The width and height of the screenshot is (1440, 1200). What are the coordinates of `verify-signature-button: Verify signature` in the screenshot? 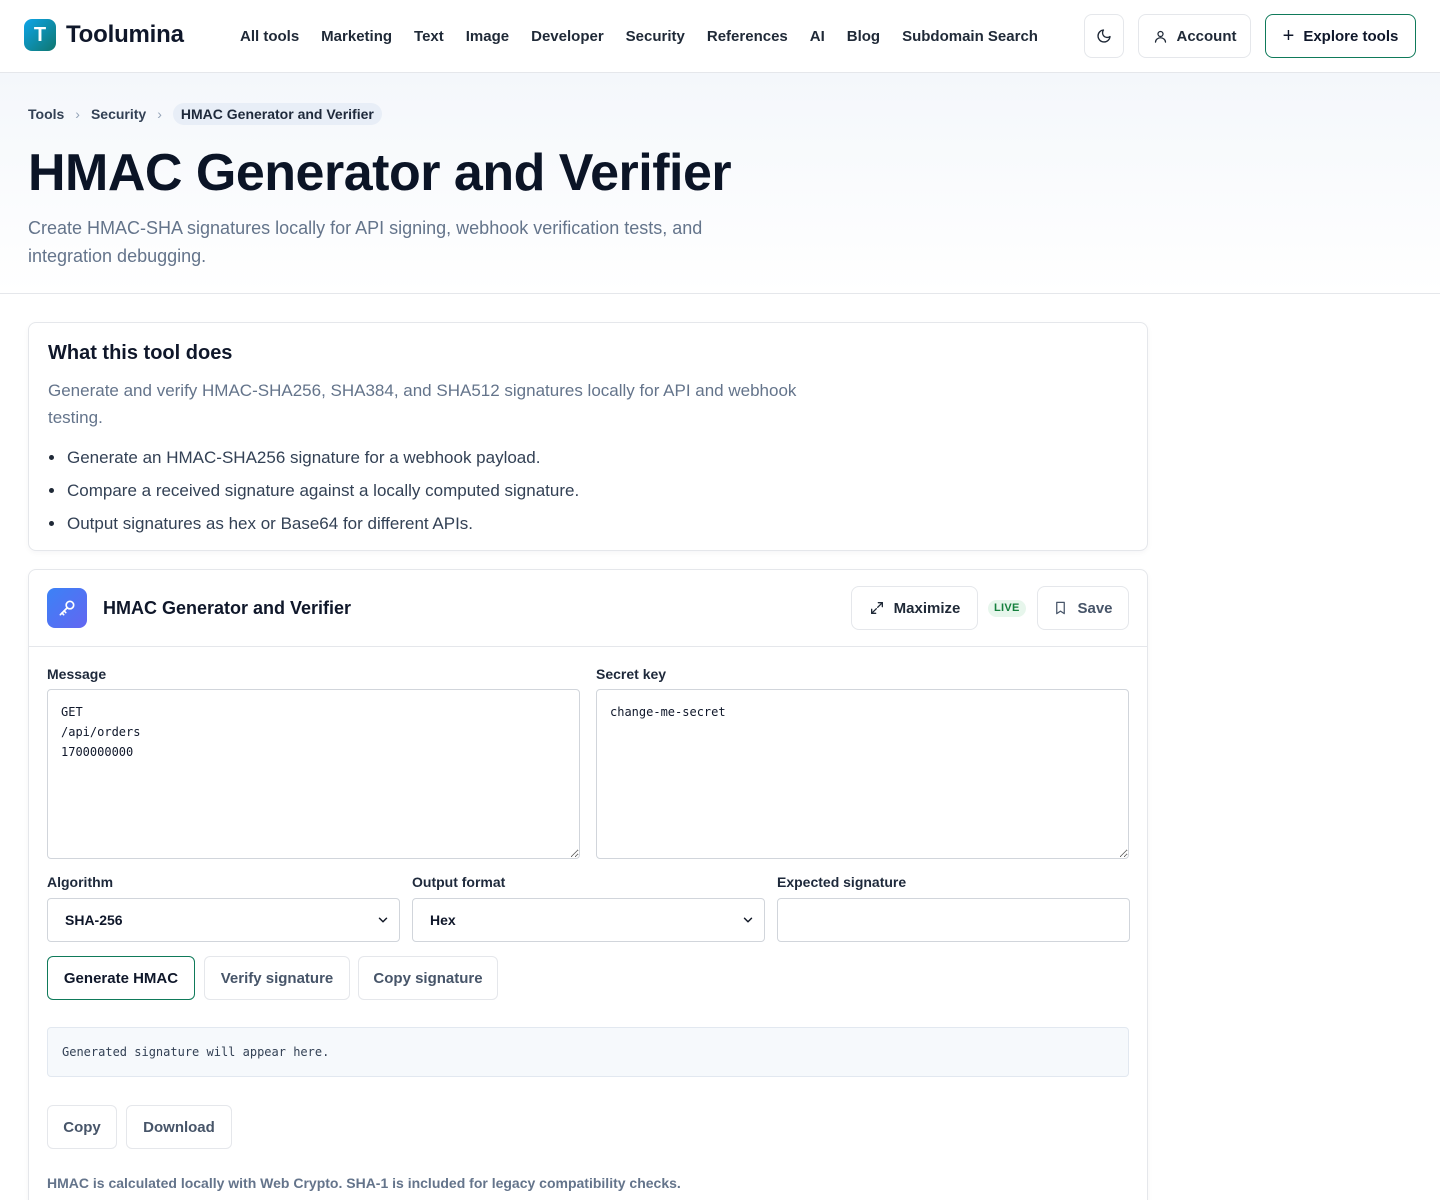 It's located at (277, 978).